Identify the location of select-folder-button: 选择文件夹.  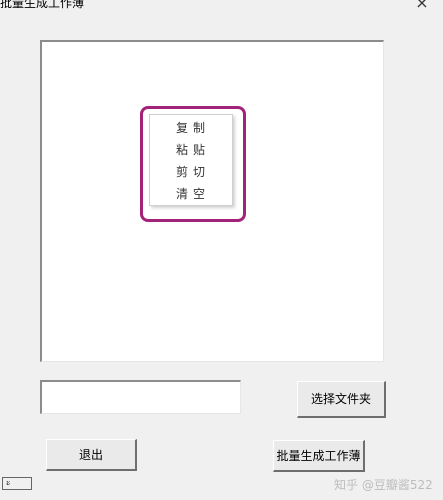
(341, 399).